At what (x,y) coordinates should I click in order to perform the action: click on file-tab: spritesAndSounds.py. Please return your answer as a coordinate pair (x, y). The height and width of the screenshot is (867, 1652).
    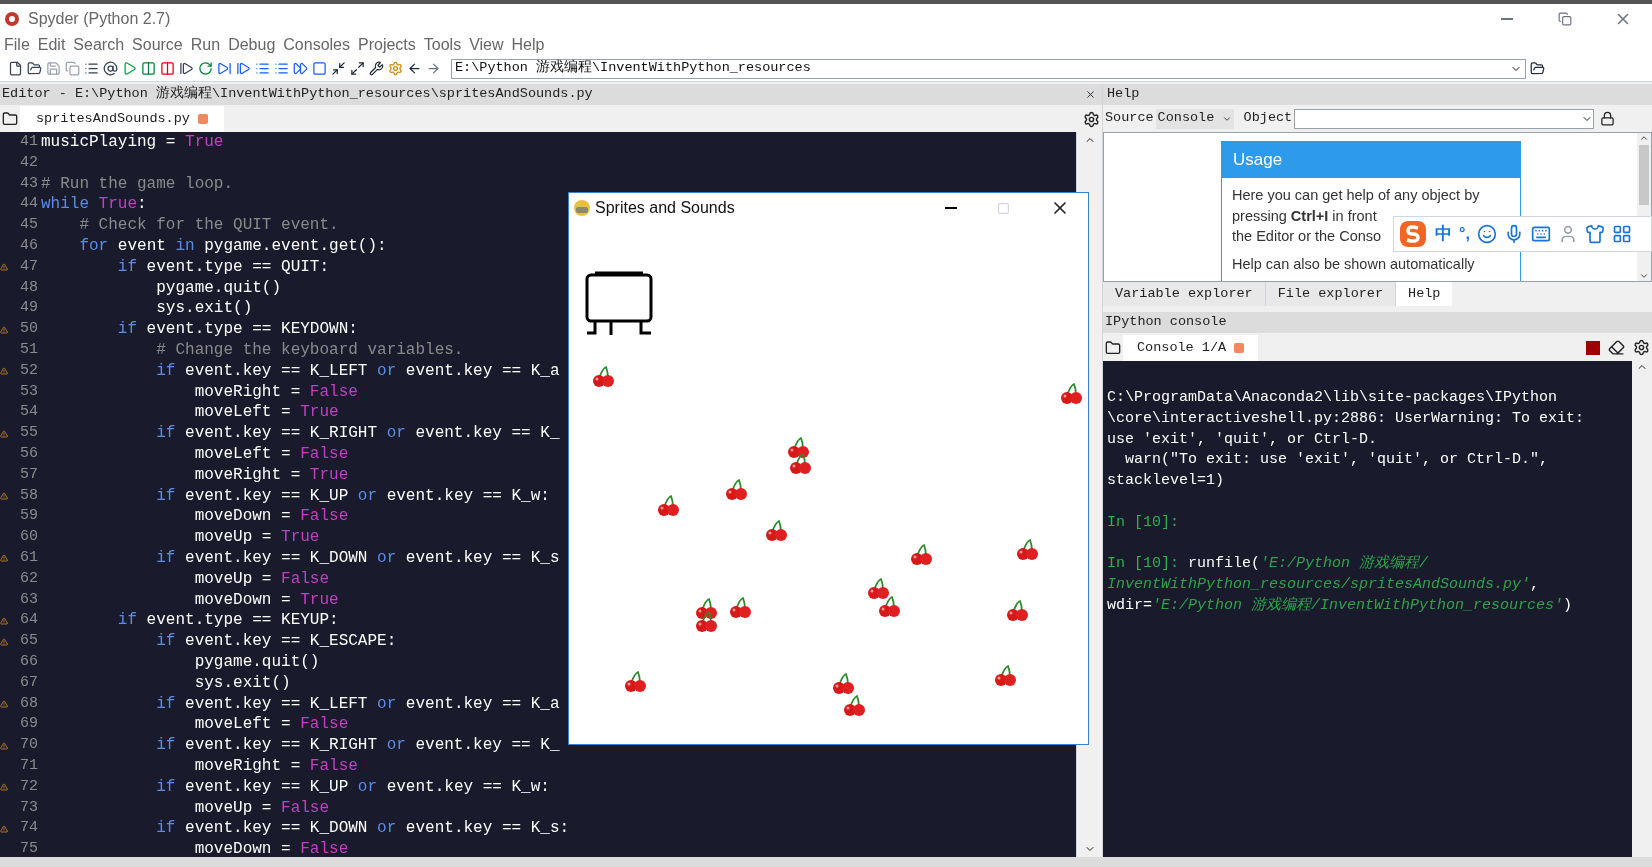
    Looking at the image, I should click on (122, 119).